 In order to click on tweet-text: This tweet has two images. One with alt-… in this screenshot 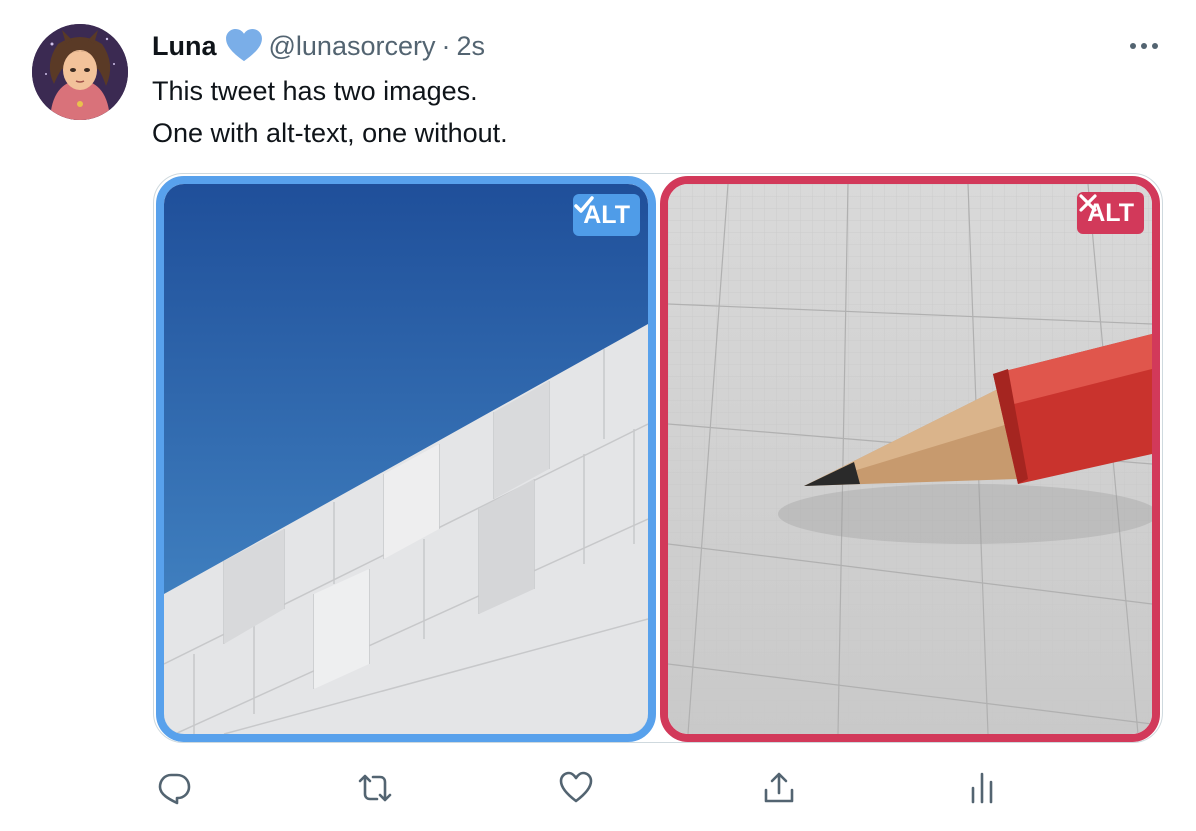, I will do `click(330, 112)`.